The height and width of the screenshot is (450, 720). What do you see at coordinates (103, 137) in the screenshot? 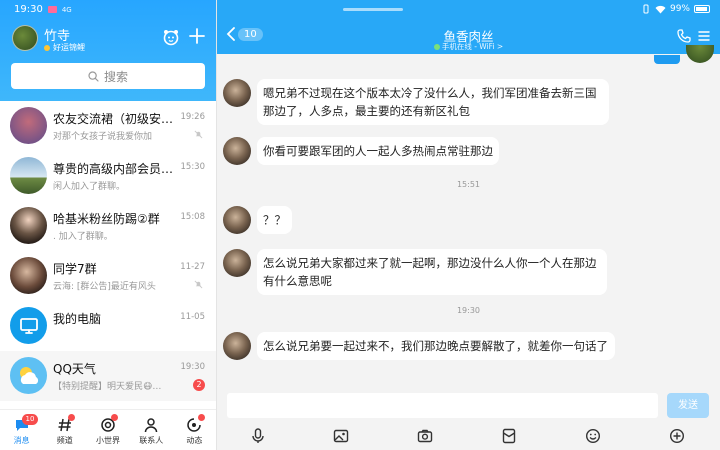
I see `conversation-preview: 对那个女孩子说我爱你加` at bounding box center [103, 137].